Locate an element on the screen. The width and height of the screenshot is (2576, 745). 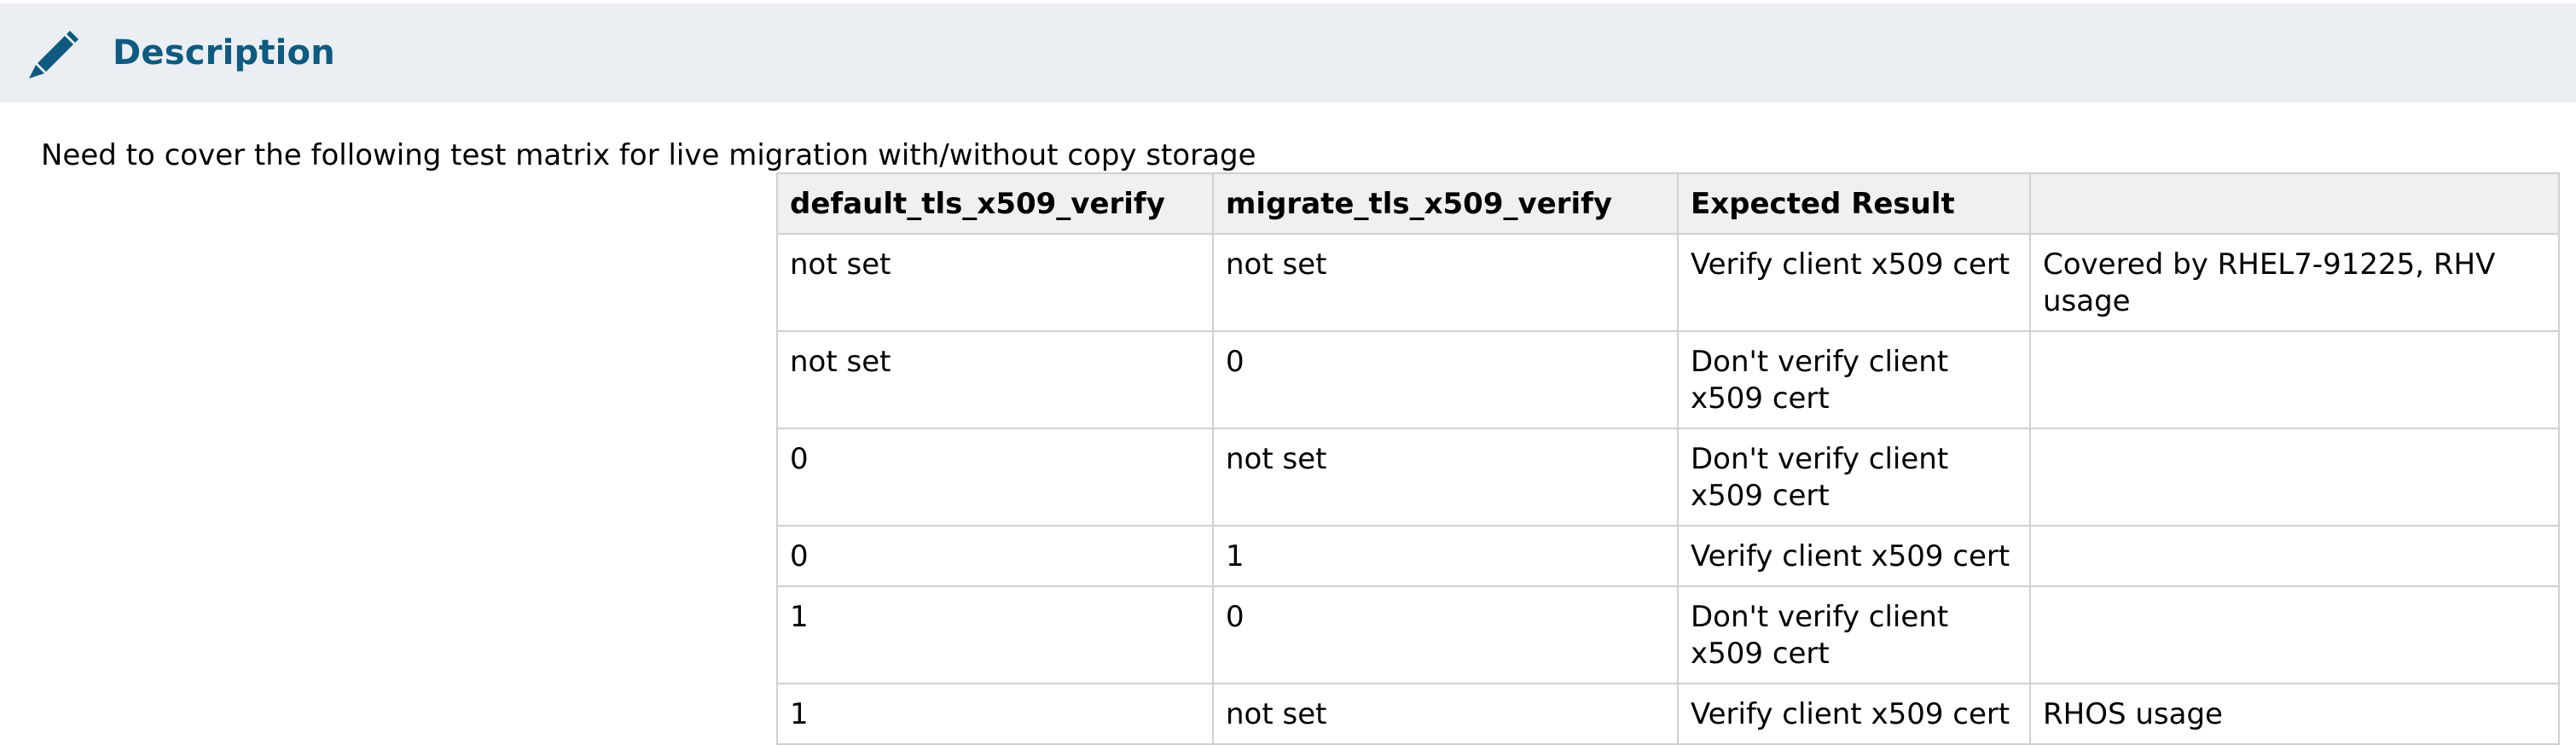
section-title: Description is located at coordinates (224, 53).